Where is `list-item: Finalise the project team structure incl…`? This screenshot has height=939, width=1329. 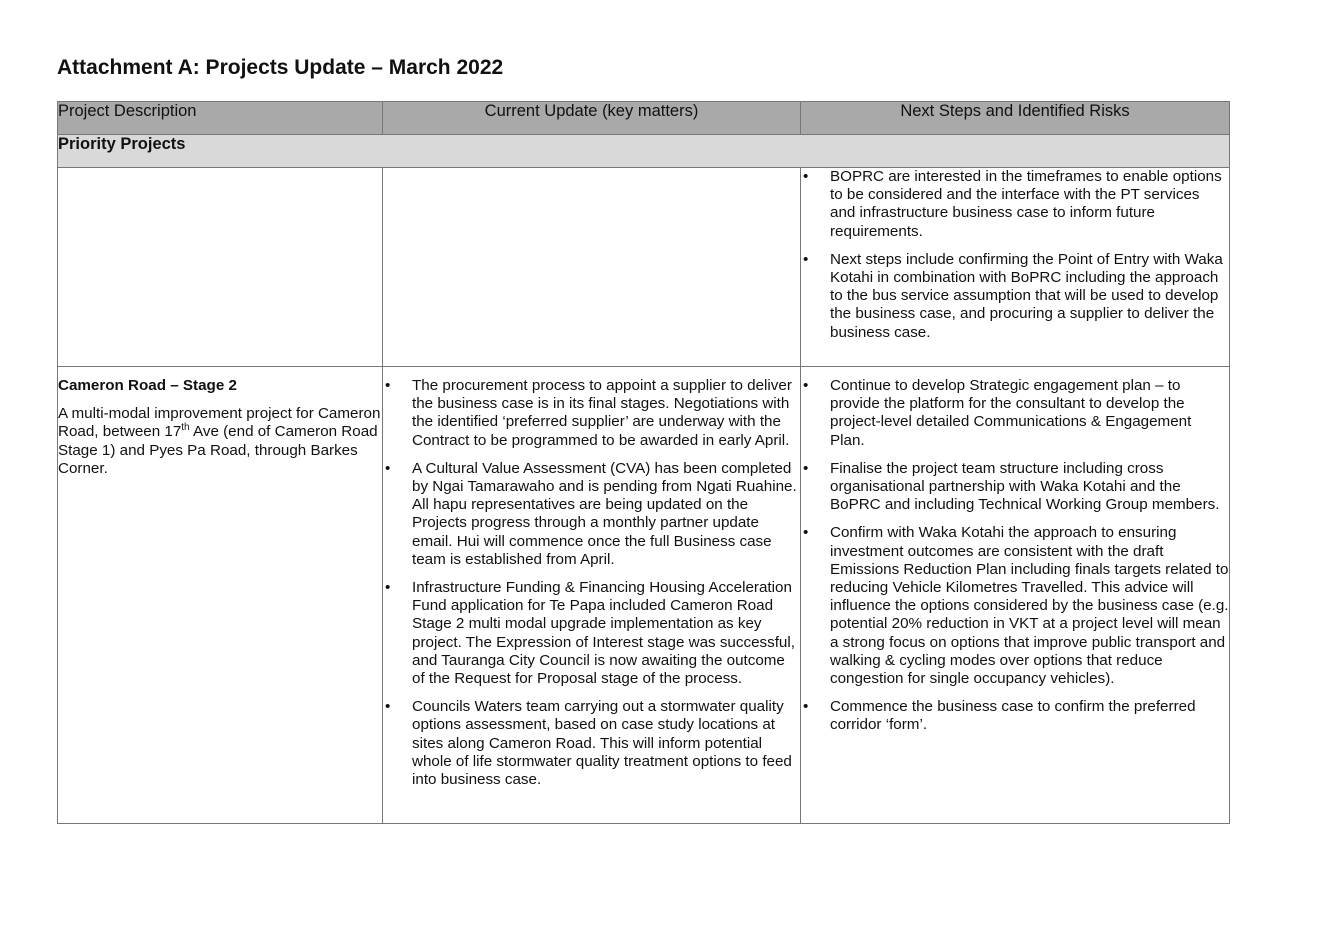 list-item: Finalise the project team structure incl… is located at coordinates (1015, 487).